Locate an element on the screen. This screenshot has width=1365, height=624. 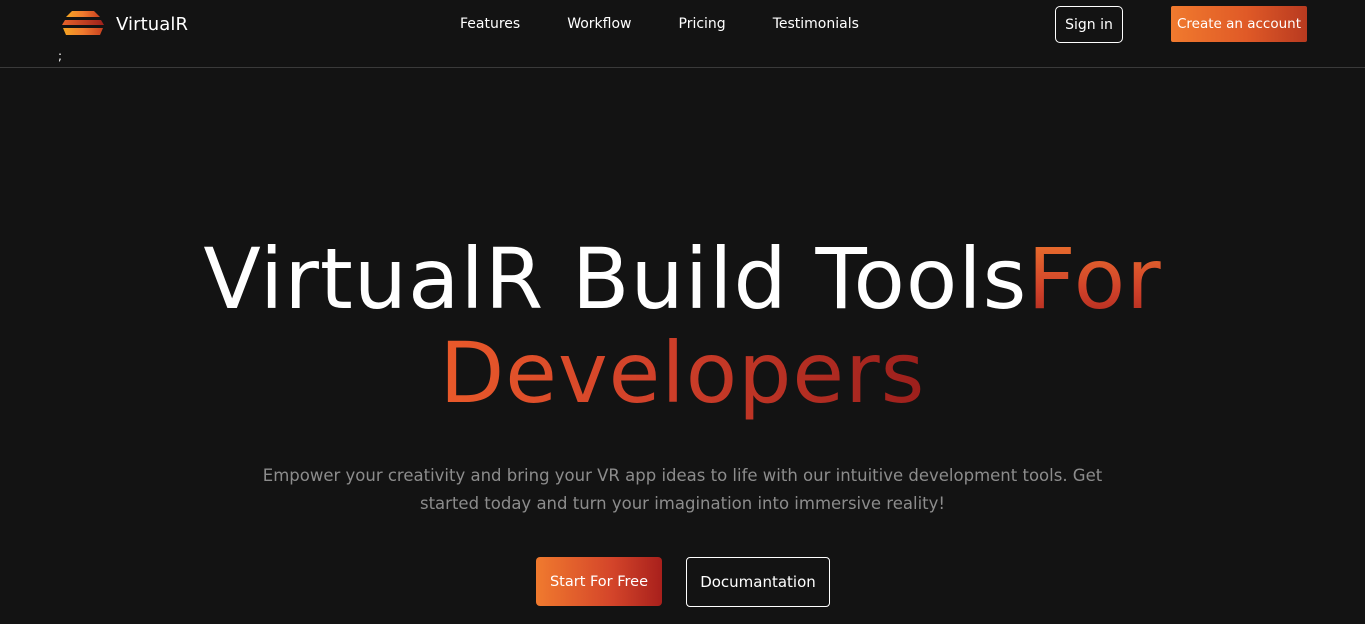
hero-title-accent-for: For is located at coordinates (1094, 279).